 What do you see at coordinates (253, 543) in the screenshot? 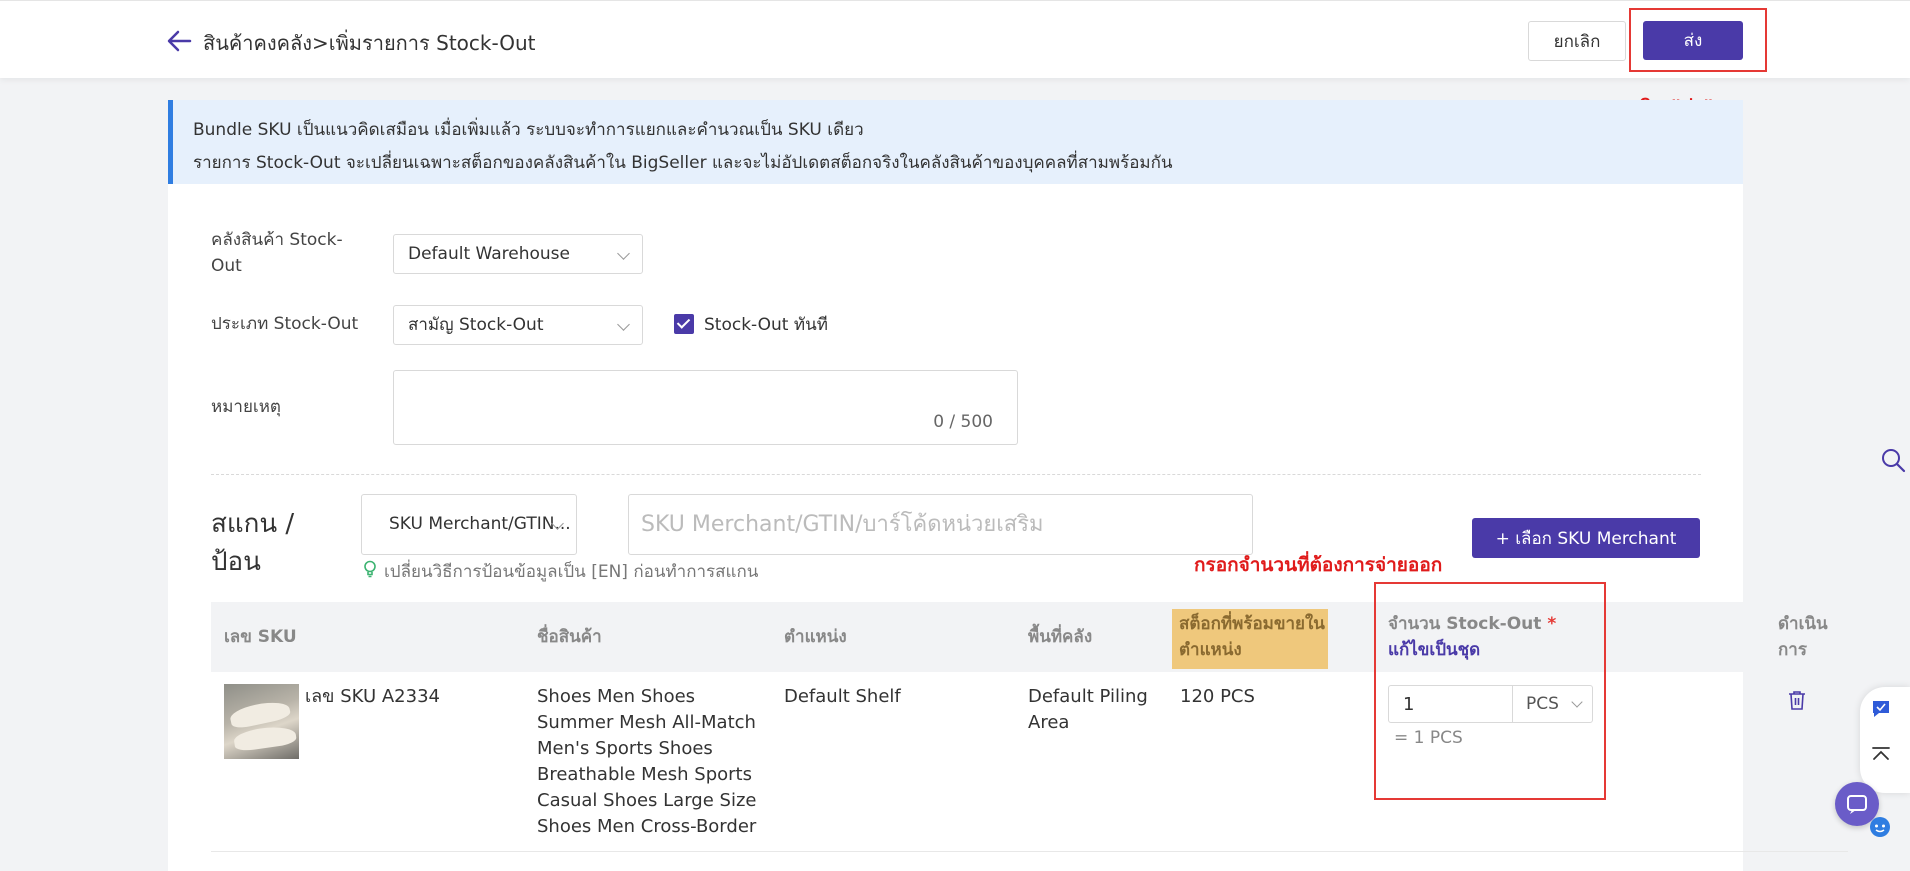
I see `scan-label: สแกน / ป้อน` at bounding box center [253, 543].